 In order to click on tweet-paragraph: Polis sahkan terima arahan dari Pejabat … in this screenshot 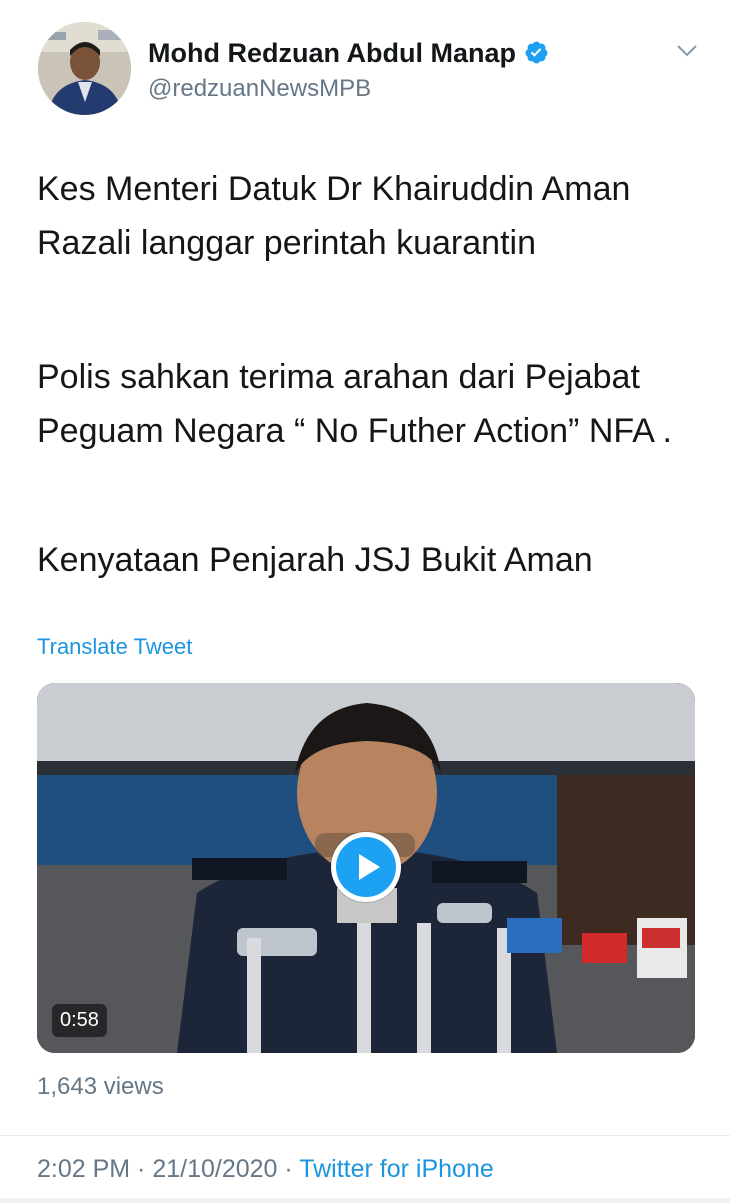, I will do `click(354, 404)`.